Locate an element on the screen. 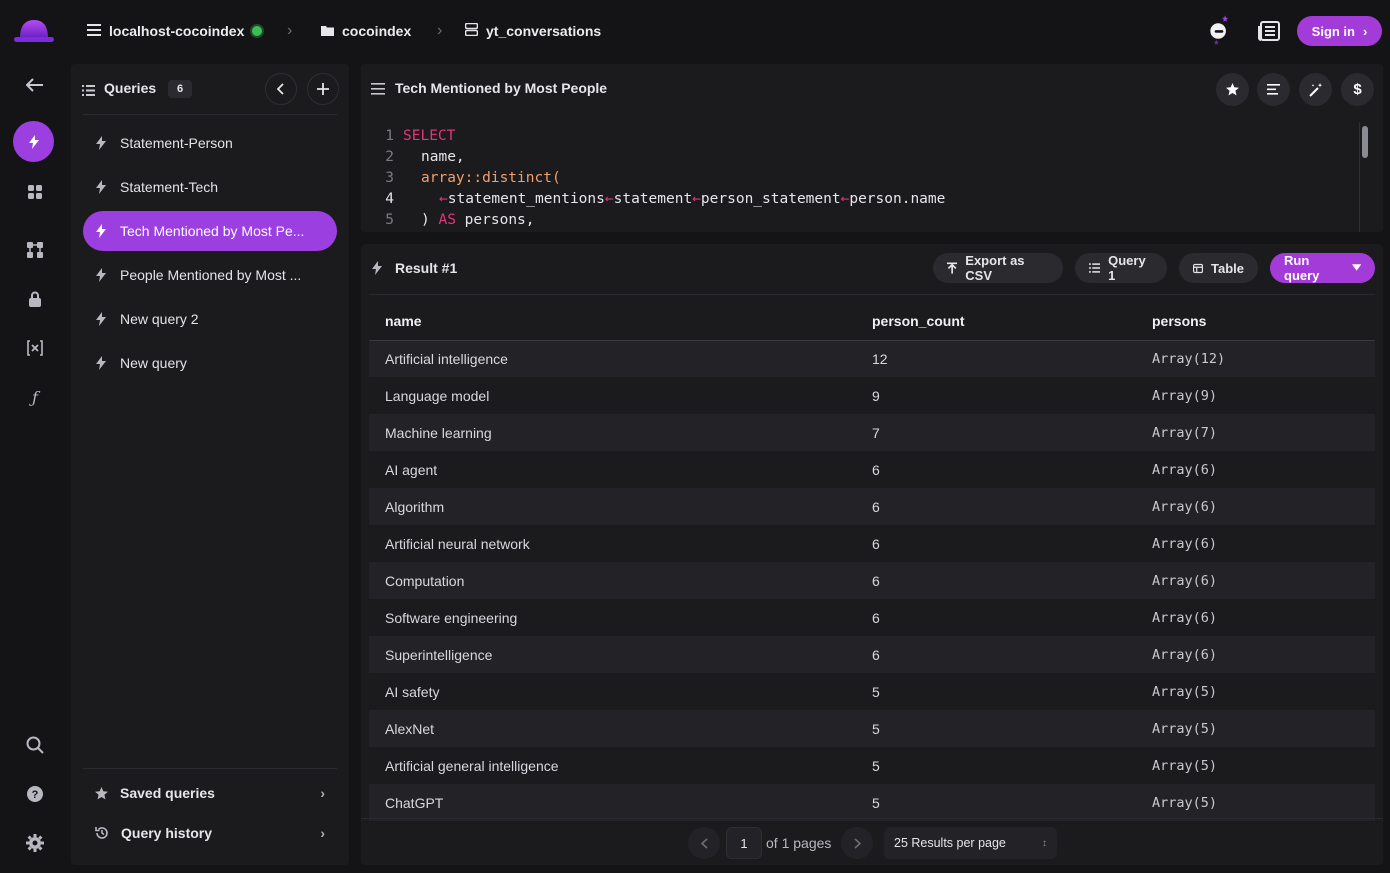 The height and width of the screenshot is (873, 1390). caret-down-icon is located at coordinates (1356, 267).